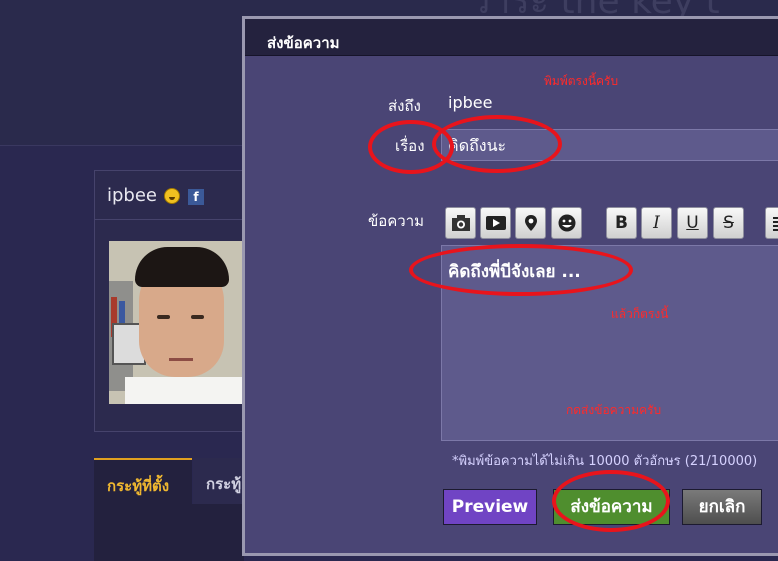 This screenshot has height=561, width=778. I want to click on annotation-then-here: แล้วก็ตรงนี้, so click(640, 314).